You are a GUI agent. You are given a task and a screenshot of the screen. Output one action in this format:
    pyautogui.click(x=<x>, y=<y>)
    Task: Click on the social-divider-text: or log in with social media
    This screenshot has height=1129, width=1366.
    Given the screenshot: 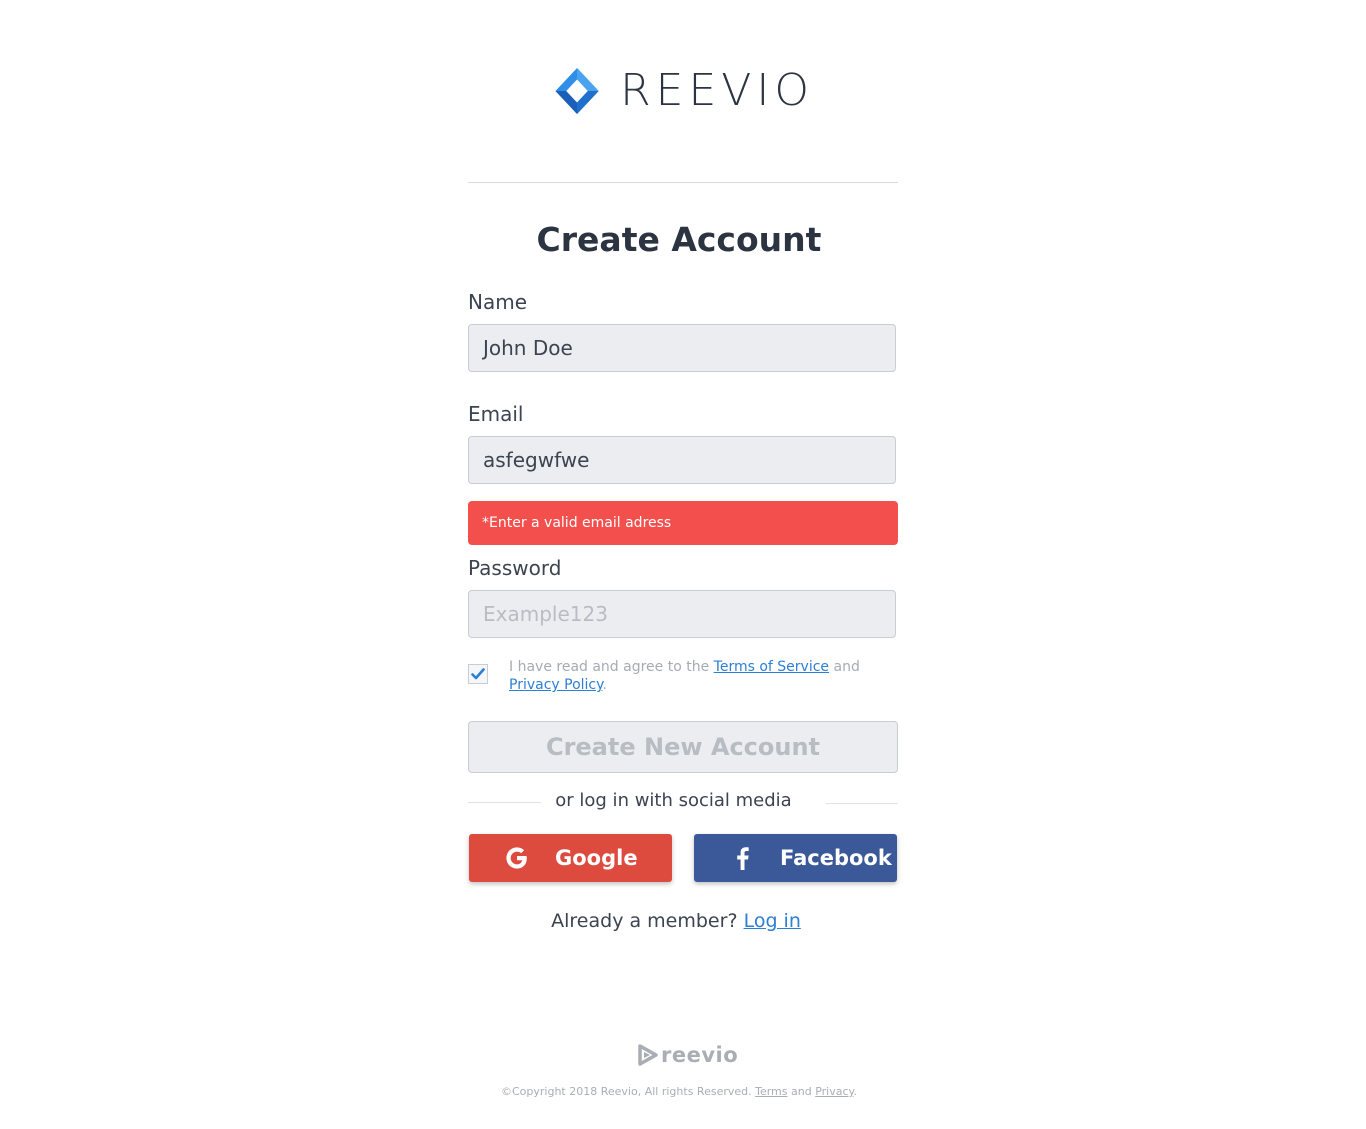 What is the action you would take?
    pyautogui.click(x=673, y=800)
    